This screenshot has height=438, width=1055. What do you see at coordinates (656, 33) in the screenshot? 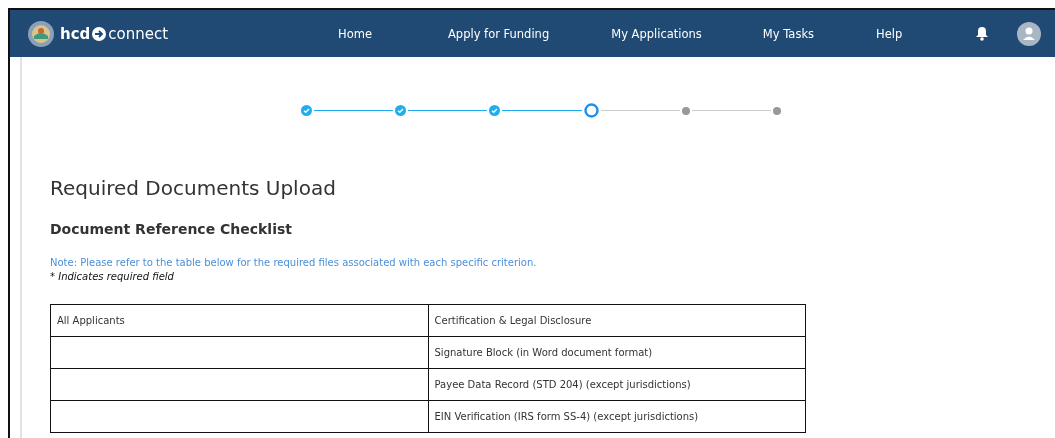
I see `nav-link: My Applications` at bounding box center [656, 33].